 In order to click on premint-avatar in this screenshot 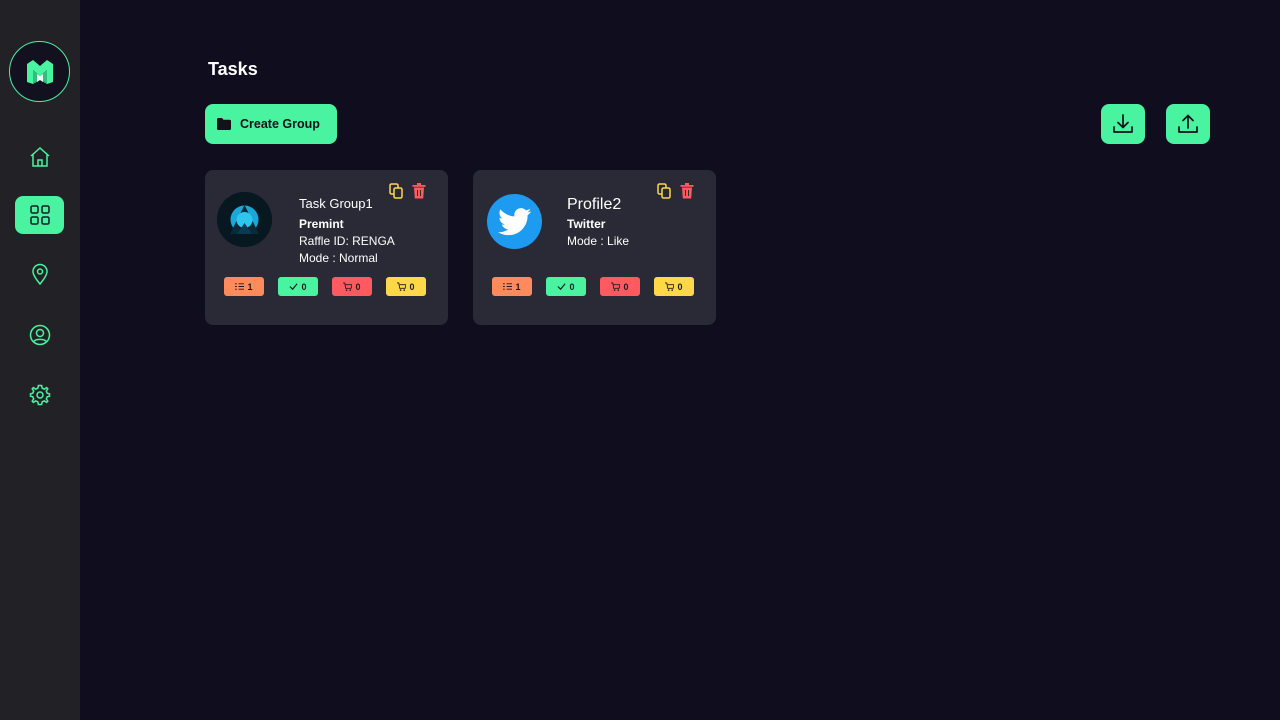, I will do `click(244, 219)`.